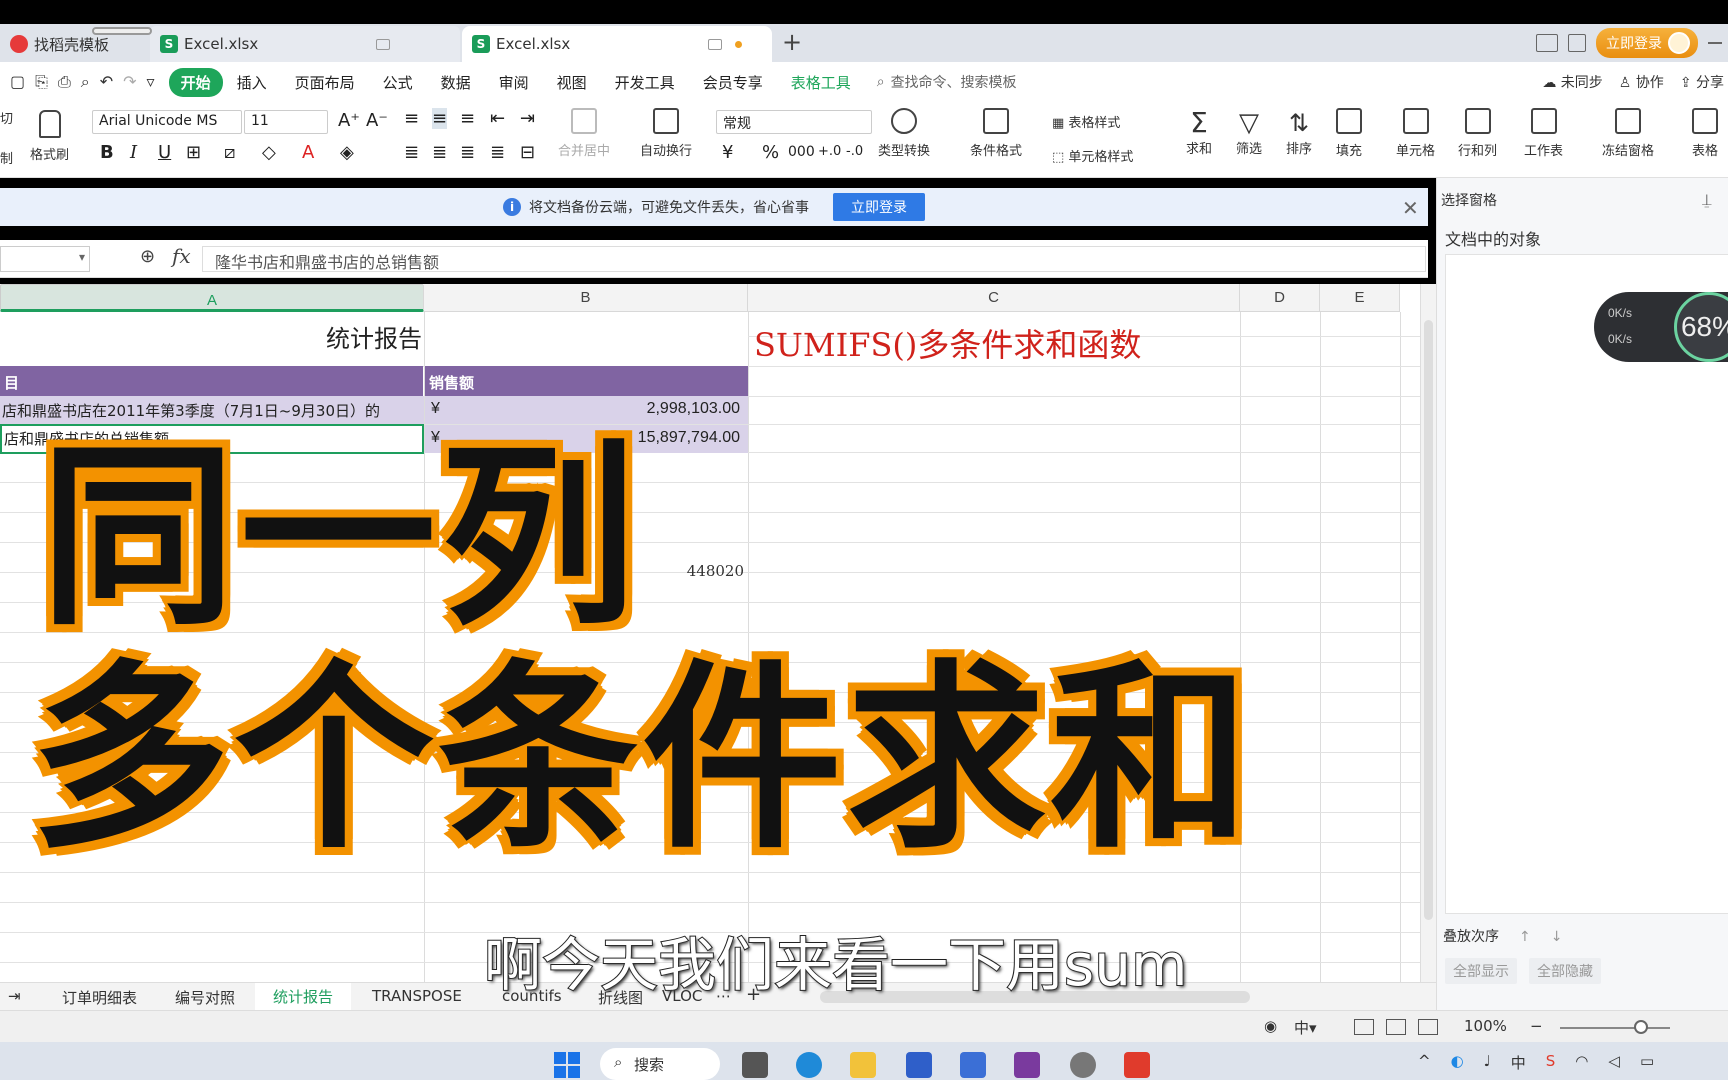 Image resolution: width=1728 pixels, height=1080 pixels. I want to click on justify-icon: ≣, so click(497, 152).